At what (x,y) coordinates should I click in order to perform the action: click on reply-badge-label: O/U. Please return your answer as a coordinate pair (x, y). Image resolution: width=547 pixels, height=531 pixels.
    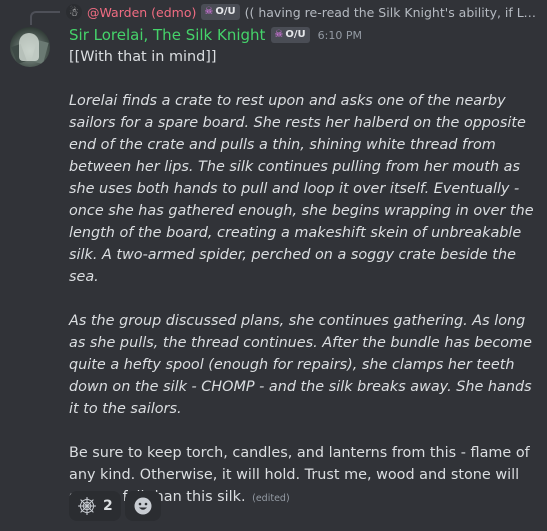
    Looking at the image, I should click on (225, 11).